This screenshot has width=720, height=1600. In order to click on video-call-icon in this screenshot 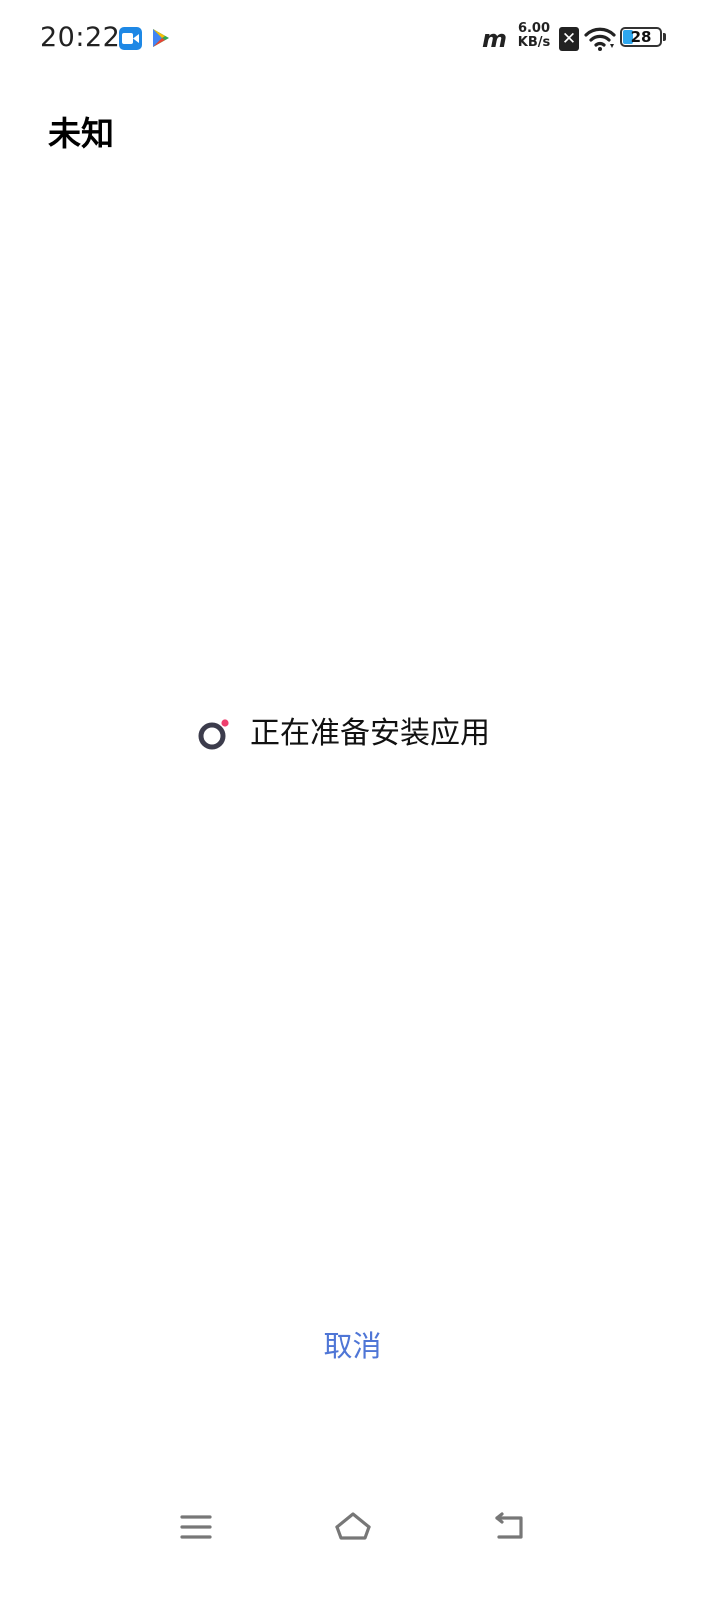, I will do `click(130, 38)`.